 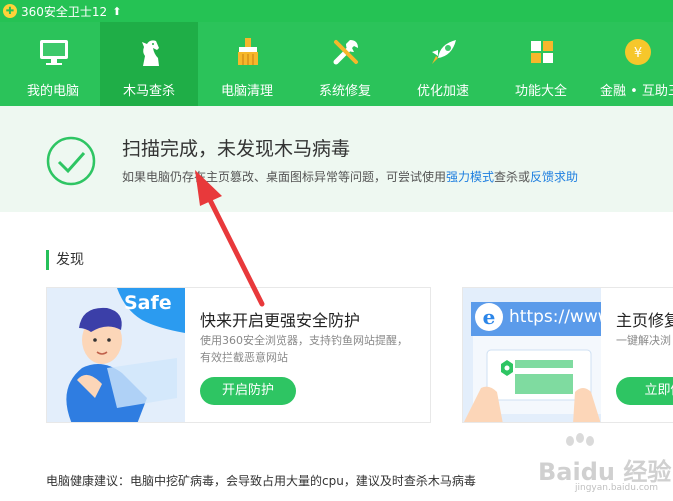 I want to click on ie-browser-icon: e, so click(x=489, y=317).